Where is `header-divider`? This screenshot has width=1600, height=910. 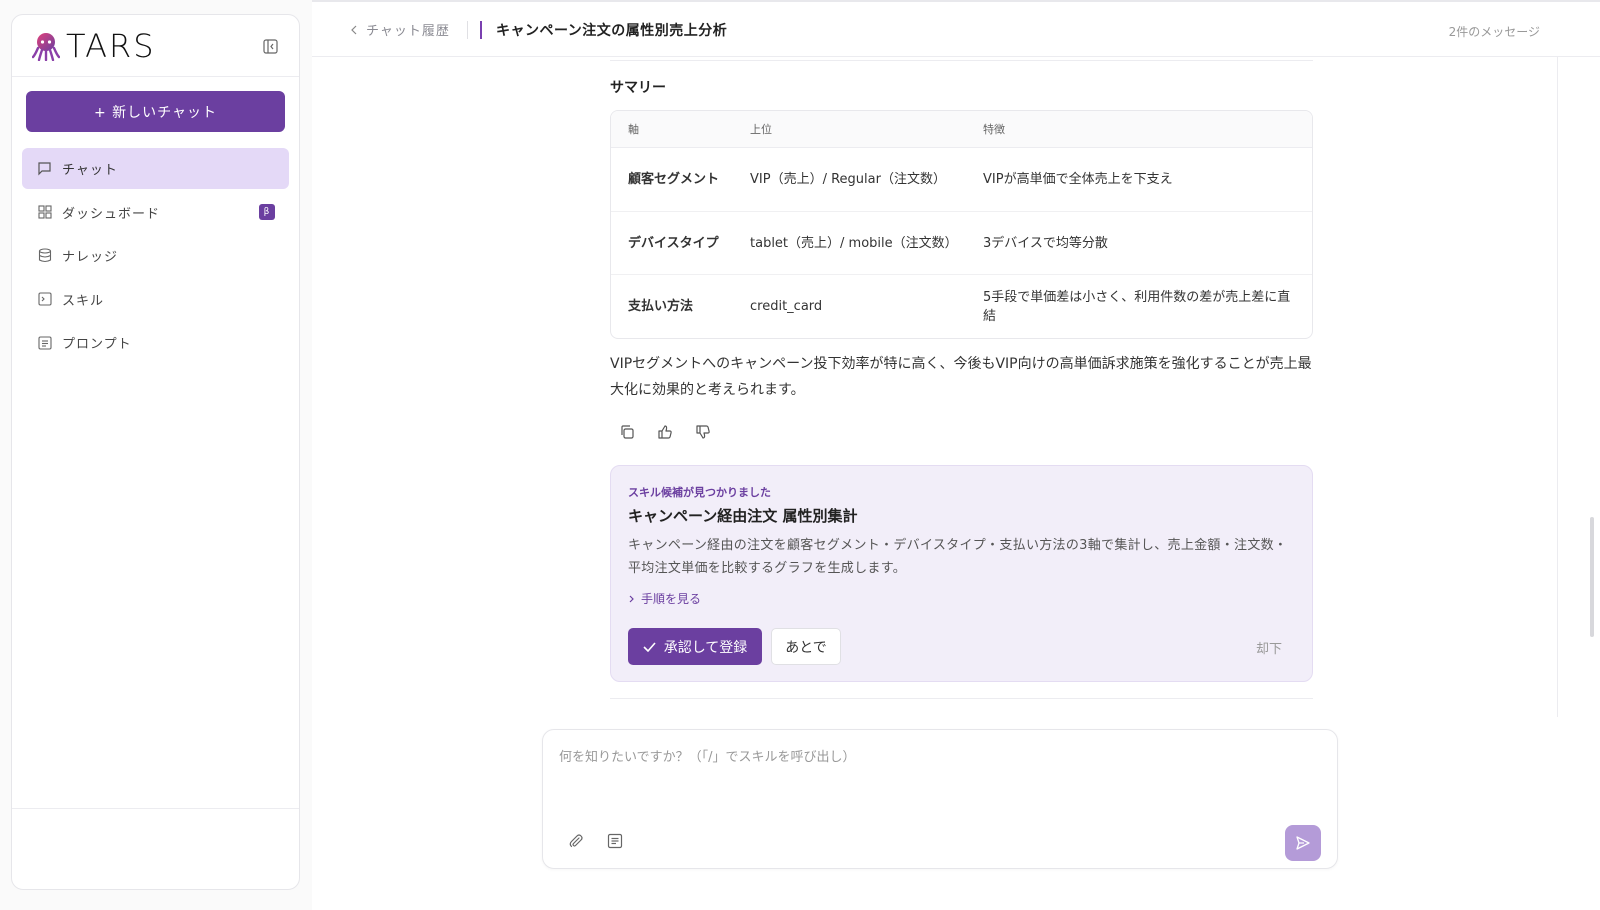 header-divider is located at coordinates (467, 30).